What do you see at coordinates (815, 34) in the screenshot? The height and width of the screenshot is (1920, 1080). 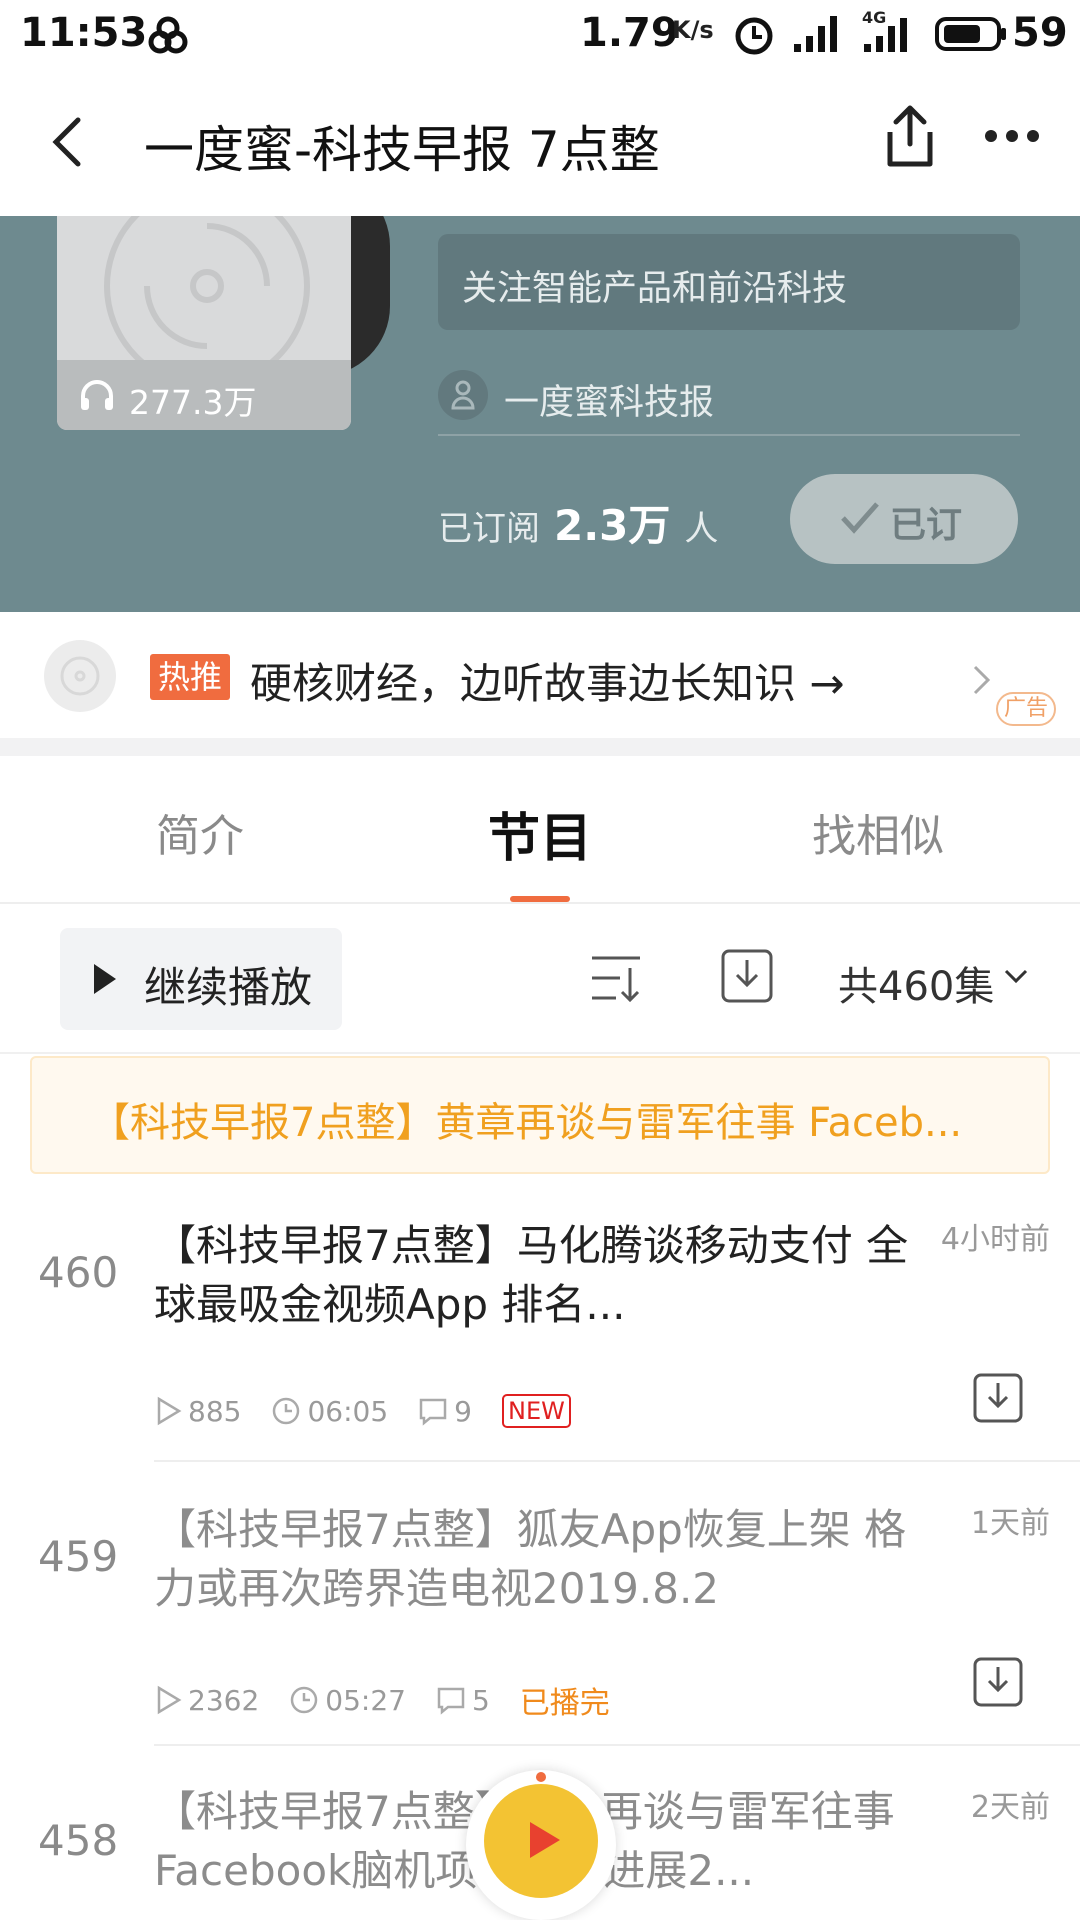 I see `signal-icon` at bounding box center [815, 34].